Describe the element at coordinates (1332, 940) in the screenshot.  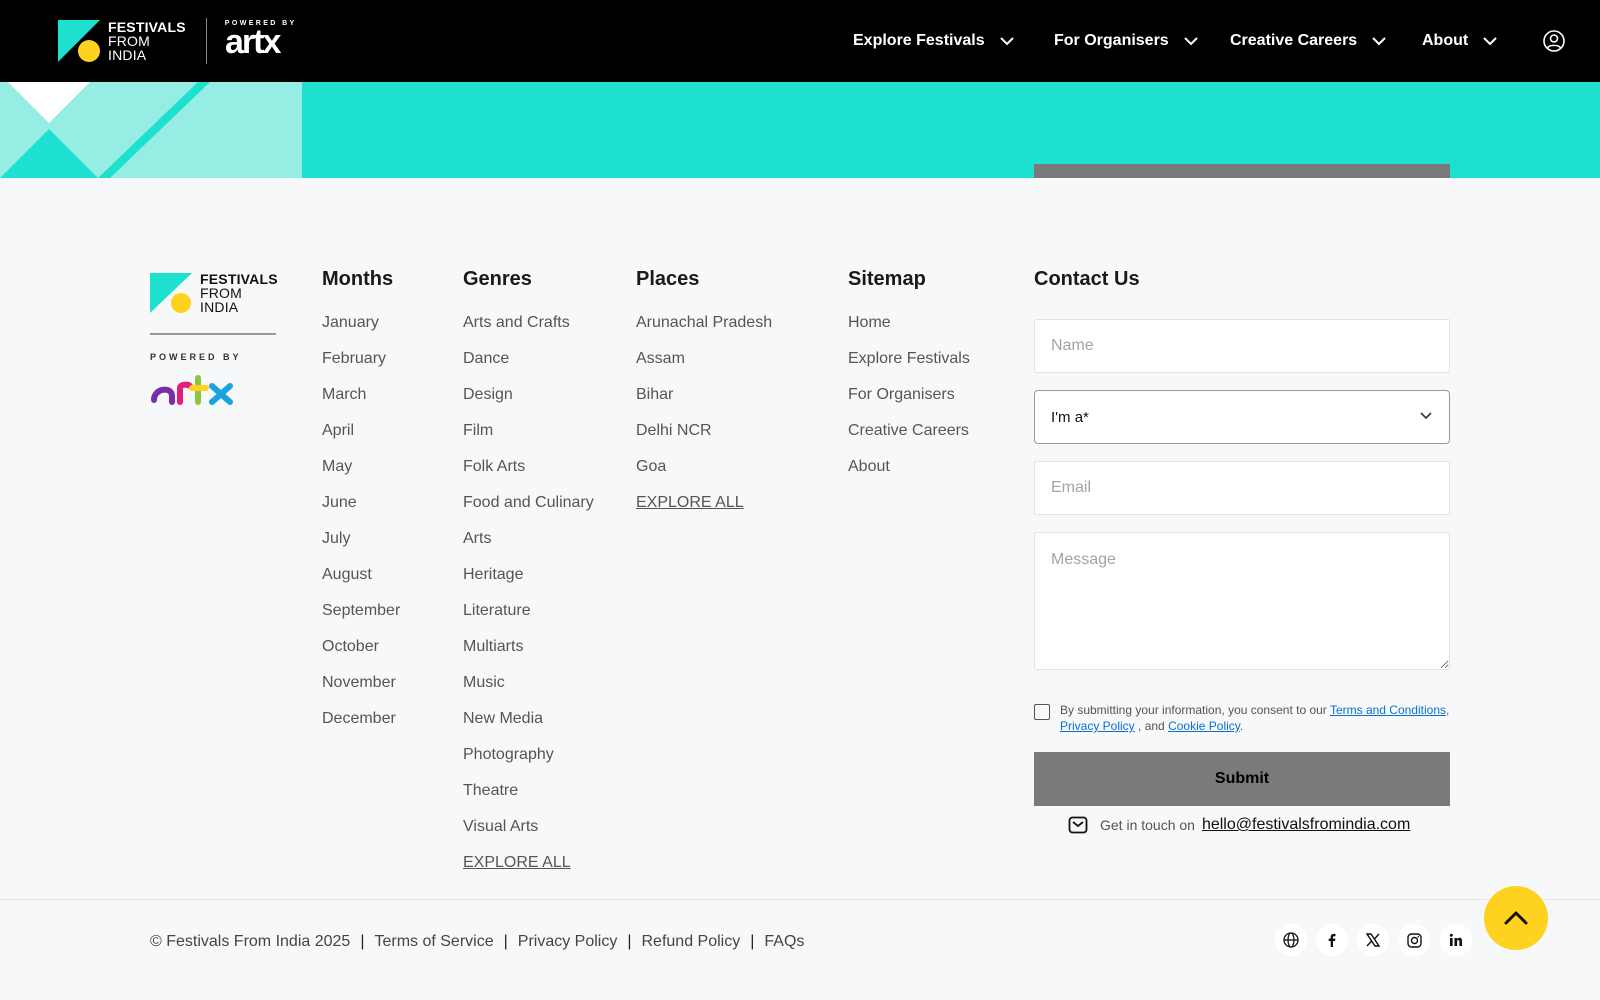
I see `facebook-icon` at that location.